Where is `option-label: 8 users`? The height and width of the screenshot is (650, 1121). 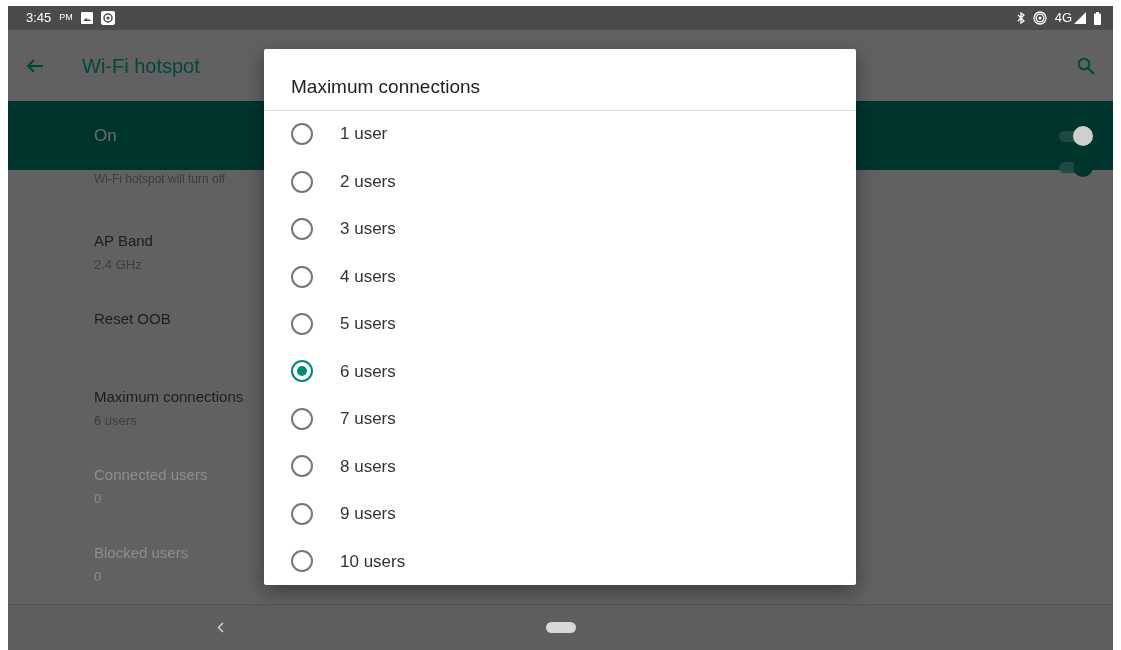 option-label: 8 users is located at coordinates (368, 466).